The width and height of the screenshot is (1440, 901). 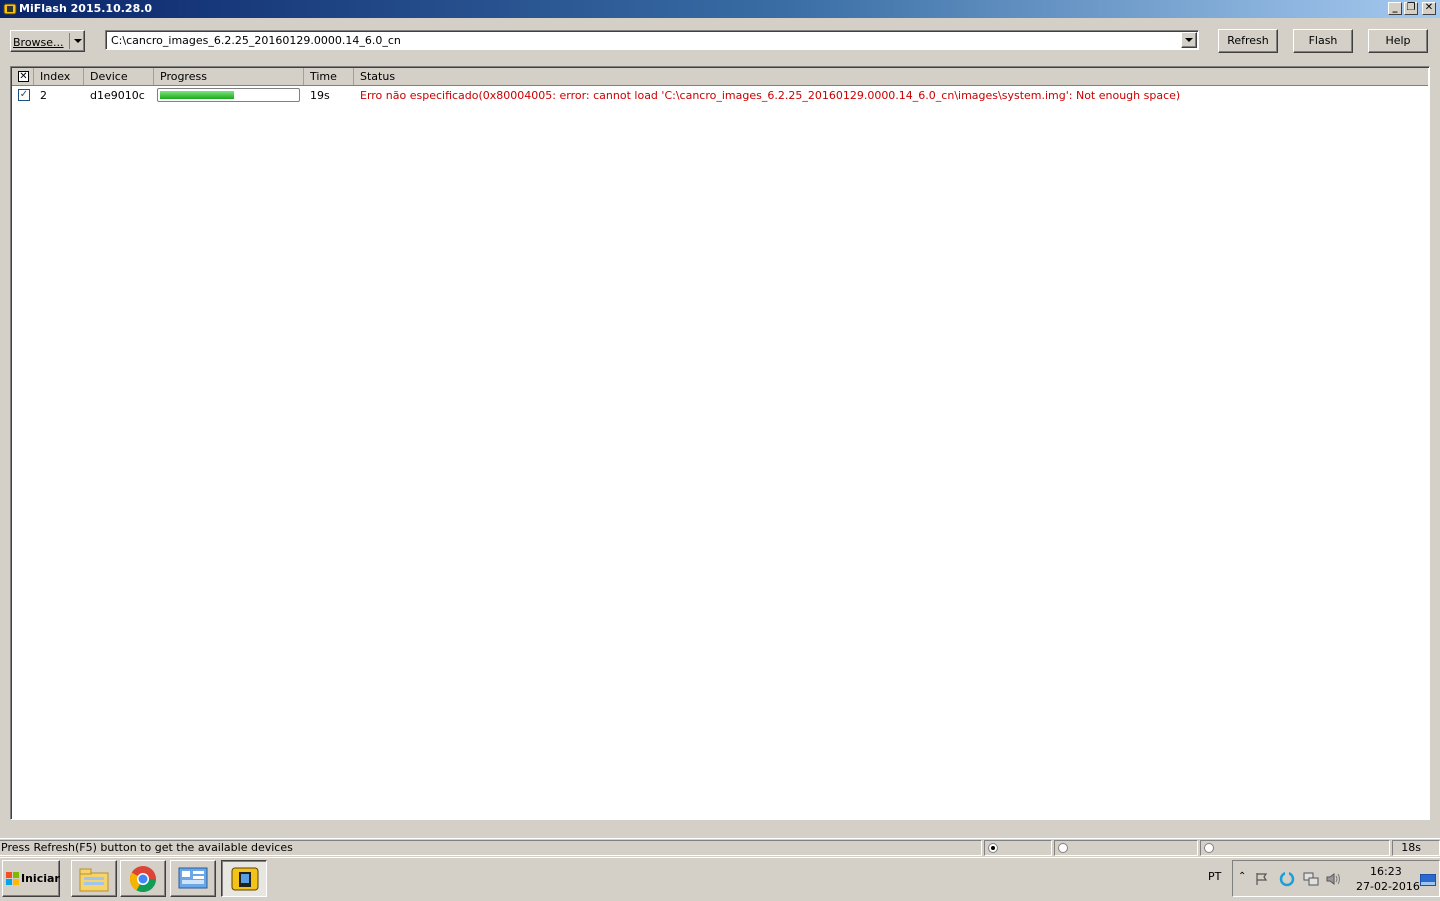 I want to click on volume-icon, so click(x=1334, y=879).